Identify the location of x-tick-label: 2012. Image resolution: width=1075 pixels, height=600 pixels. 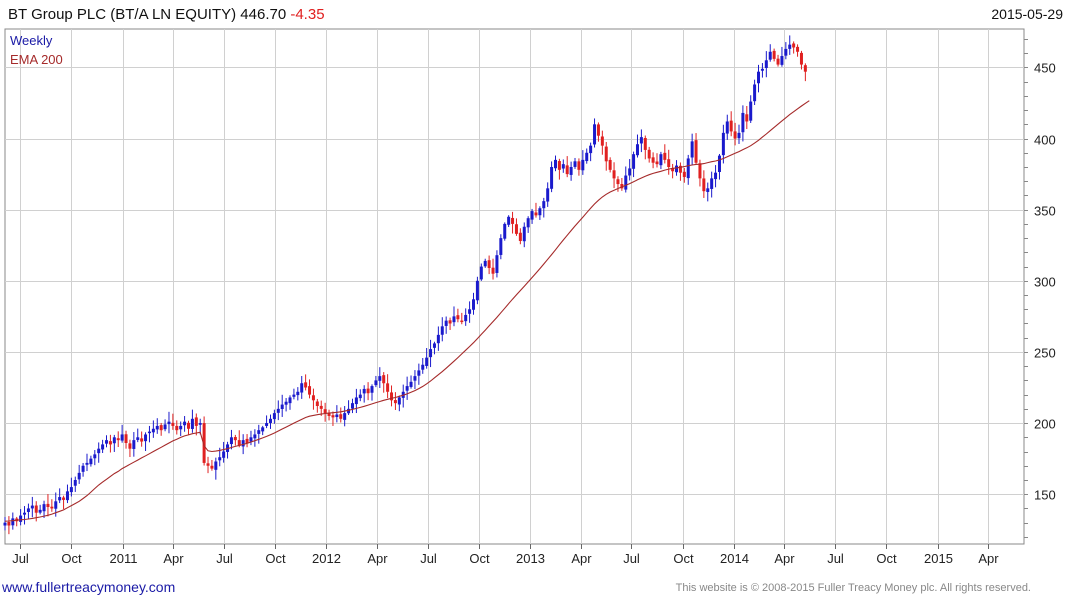
(326, 558).